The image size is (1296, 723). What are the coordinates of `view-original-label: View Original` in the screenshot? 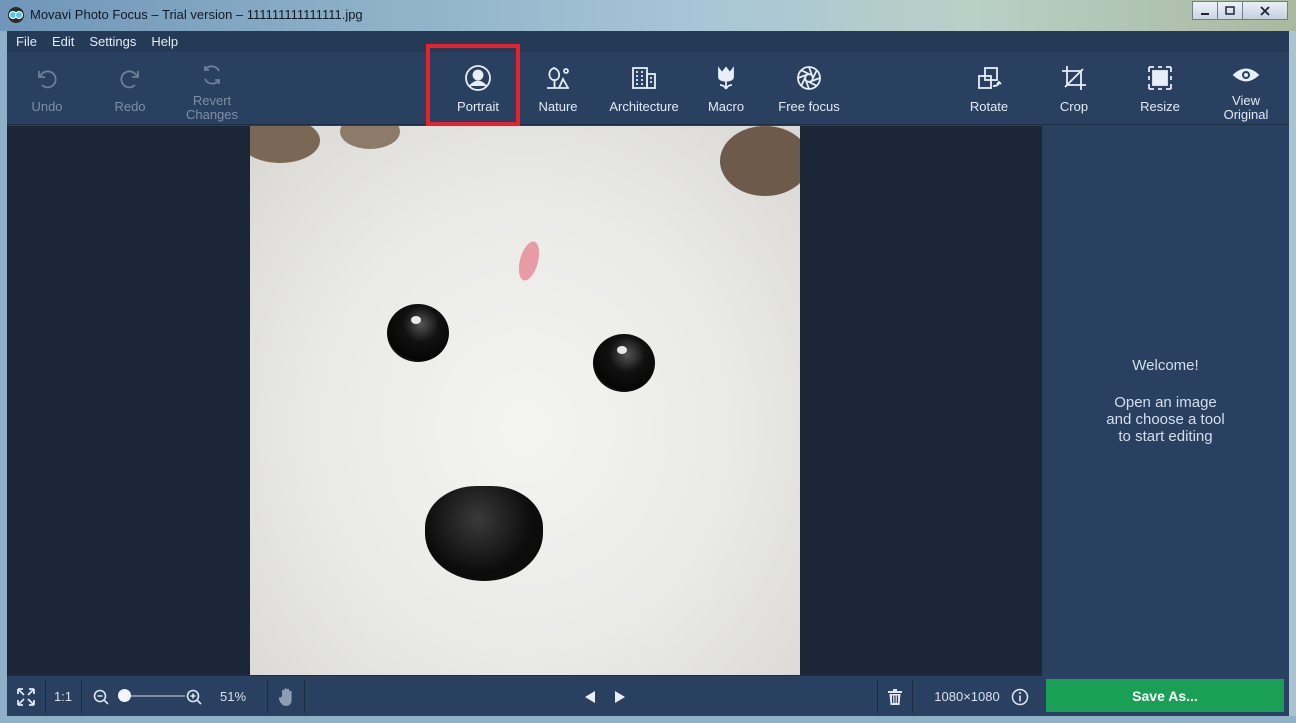 It's located at (1246, 107).